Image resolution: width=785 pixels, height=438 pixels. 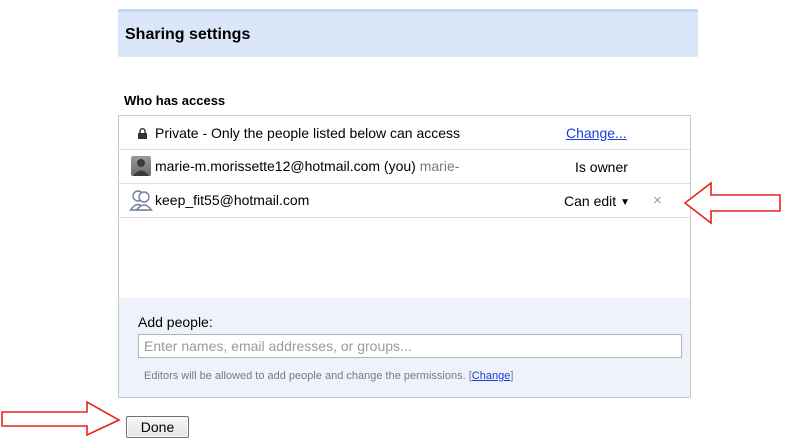 What do you see at coordinates (175, 322) in the screenshot?
I see `add-people-label: Add people:` at bounding box center [175, 322].